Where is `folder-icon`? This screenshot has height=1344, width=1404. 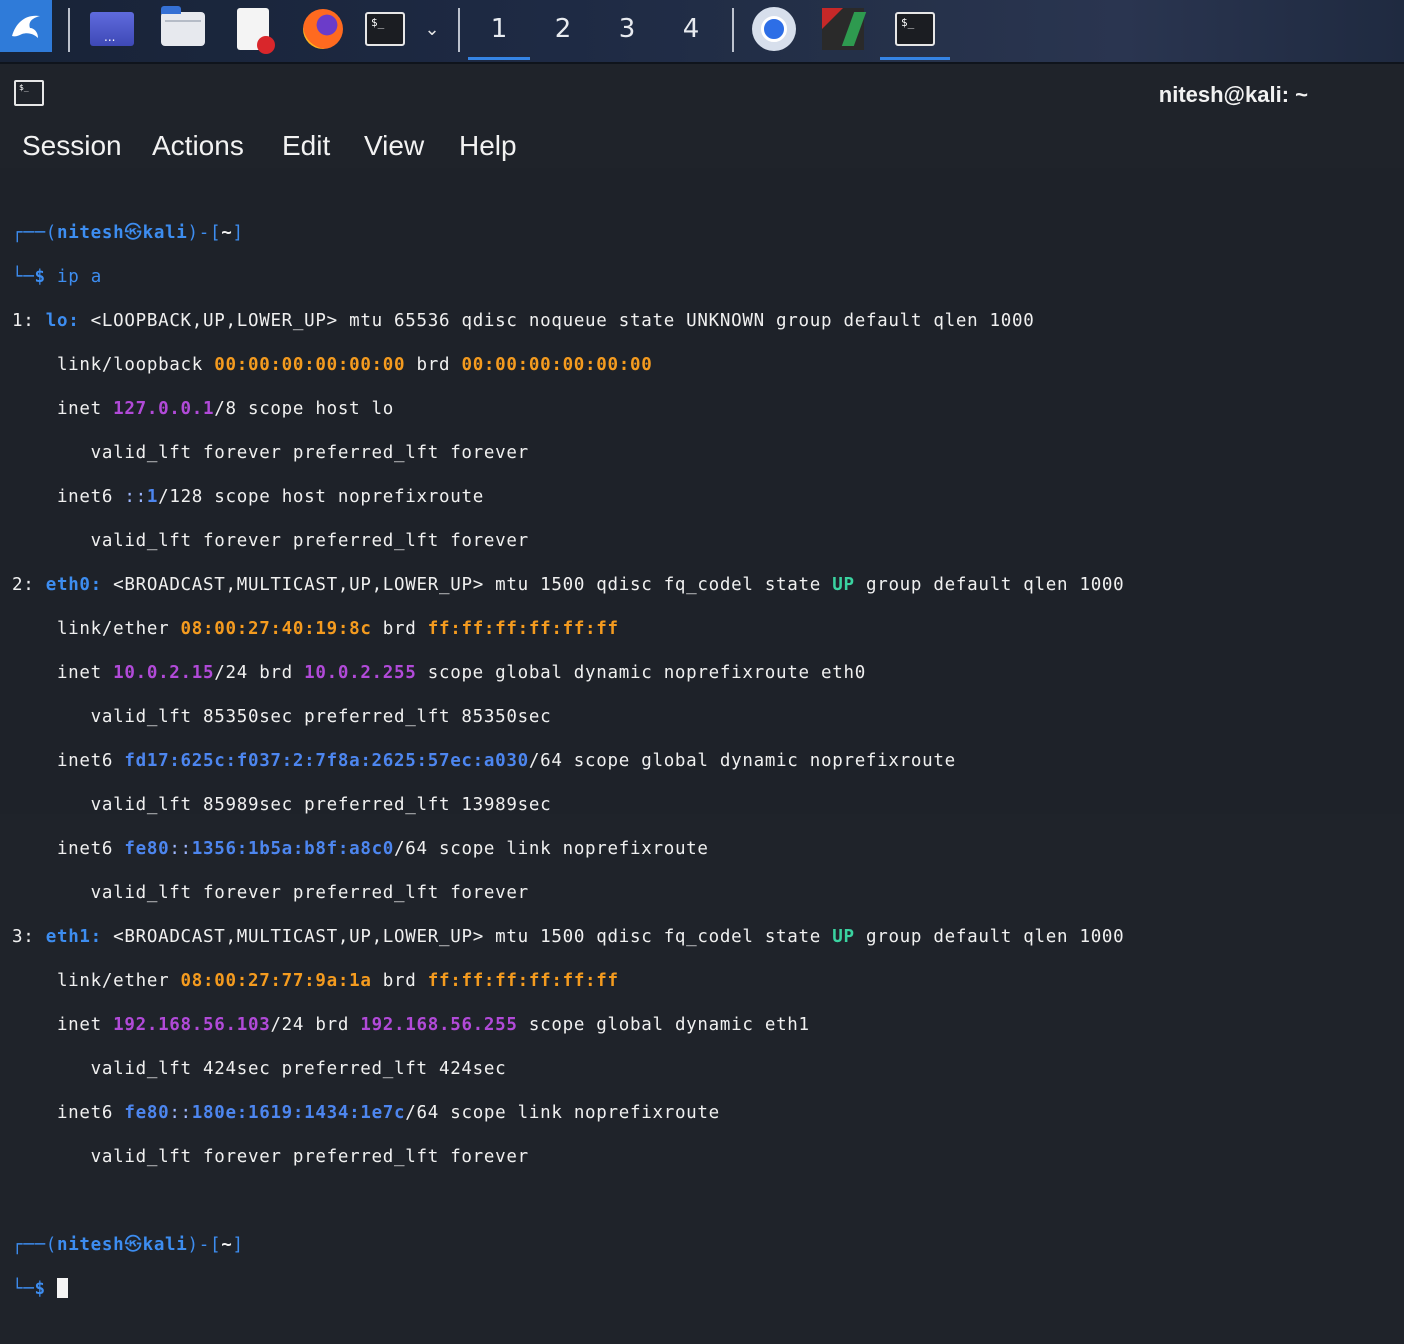
folder-icon is located at coordinates (183, 26).